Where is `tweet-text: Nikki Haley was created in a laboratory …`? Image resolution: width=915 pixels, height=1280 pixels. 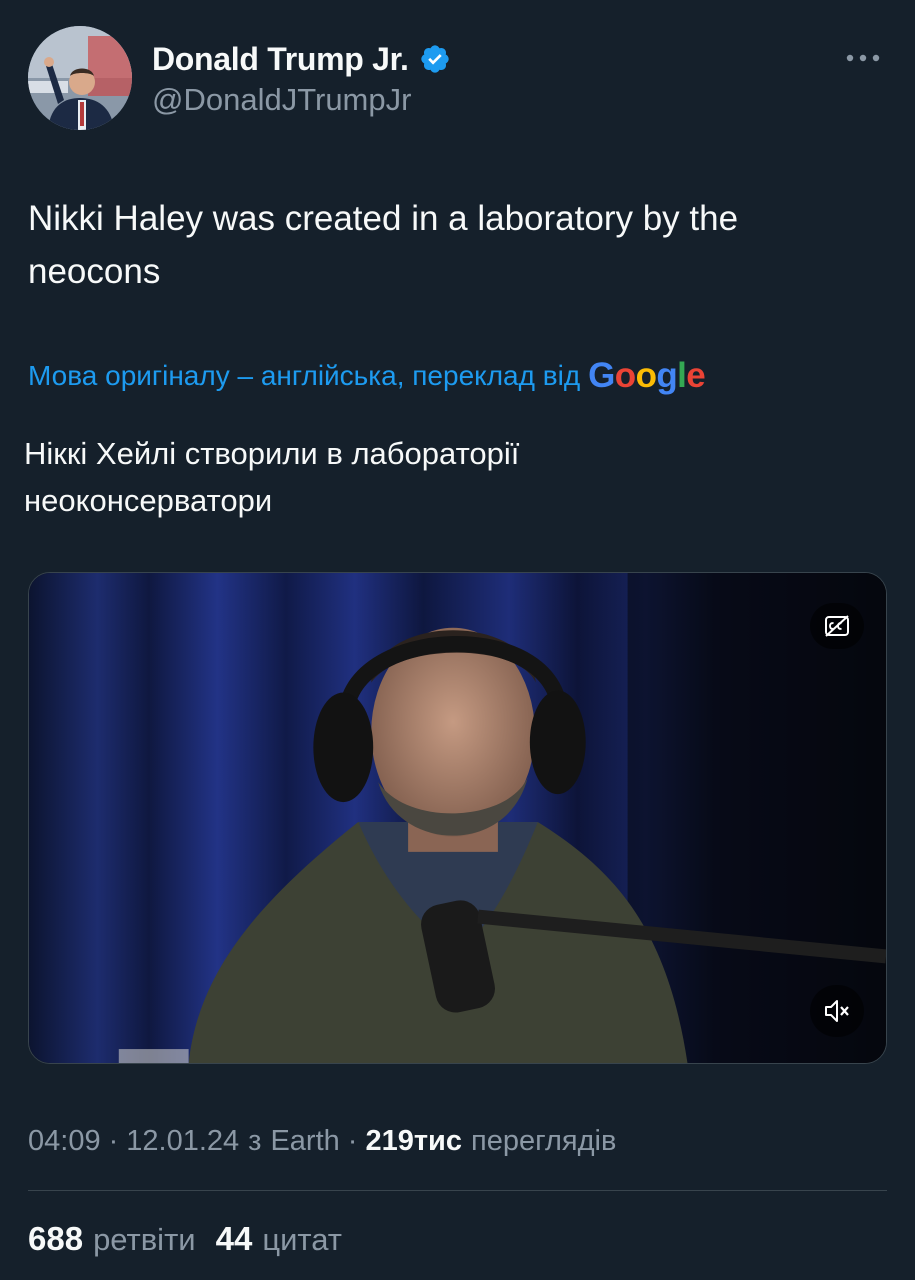
tweet-text: Nikki Haley was created in a laboratory … is located at coordinates (458, 245).